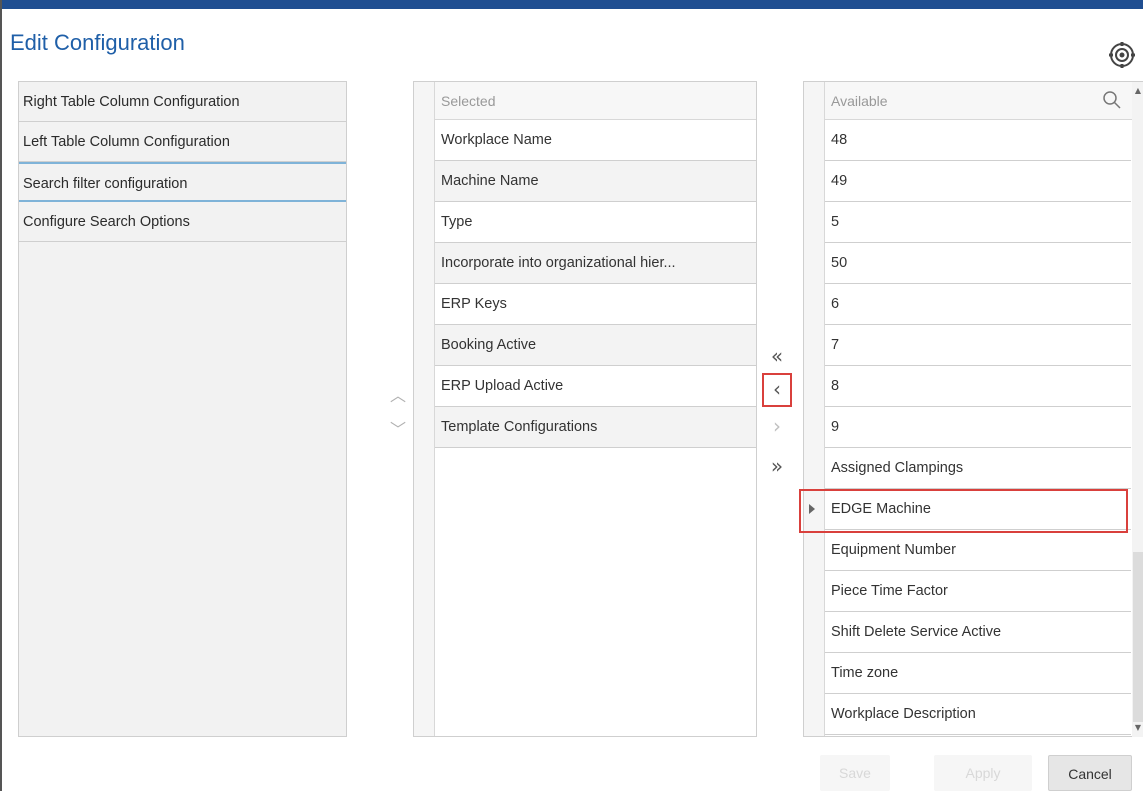 This screenshot has width=1143, height=792. Describe the element at coordinates (595, 304) in the screenshot. I see `selected-row: ERP Keys` at that location.